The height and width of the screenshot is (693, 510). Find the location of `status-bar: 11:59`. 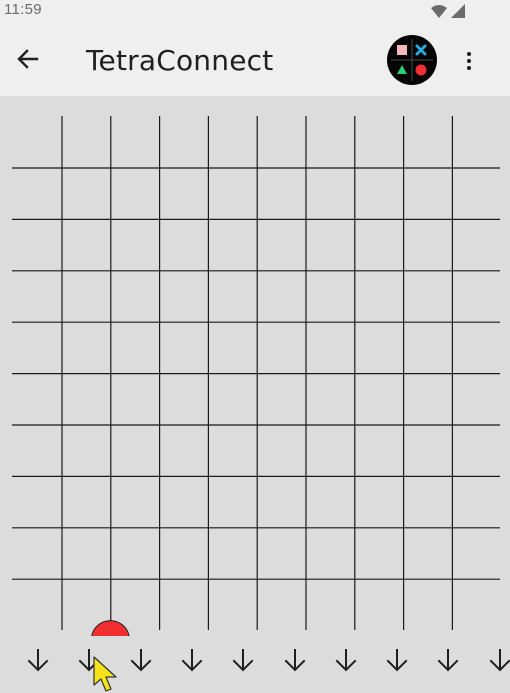

status-bar: 11:59 is located at coordinates (255, 11).